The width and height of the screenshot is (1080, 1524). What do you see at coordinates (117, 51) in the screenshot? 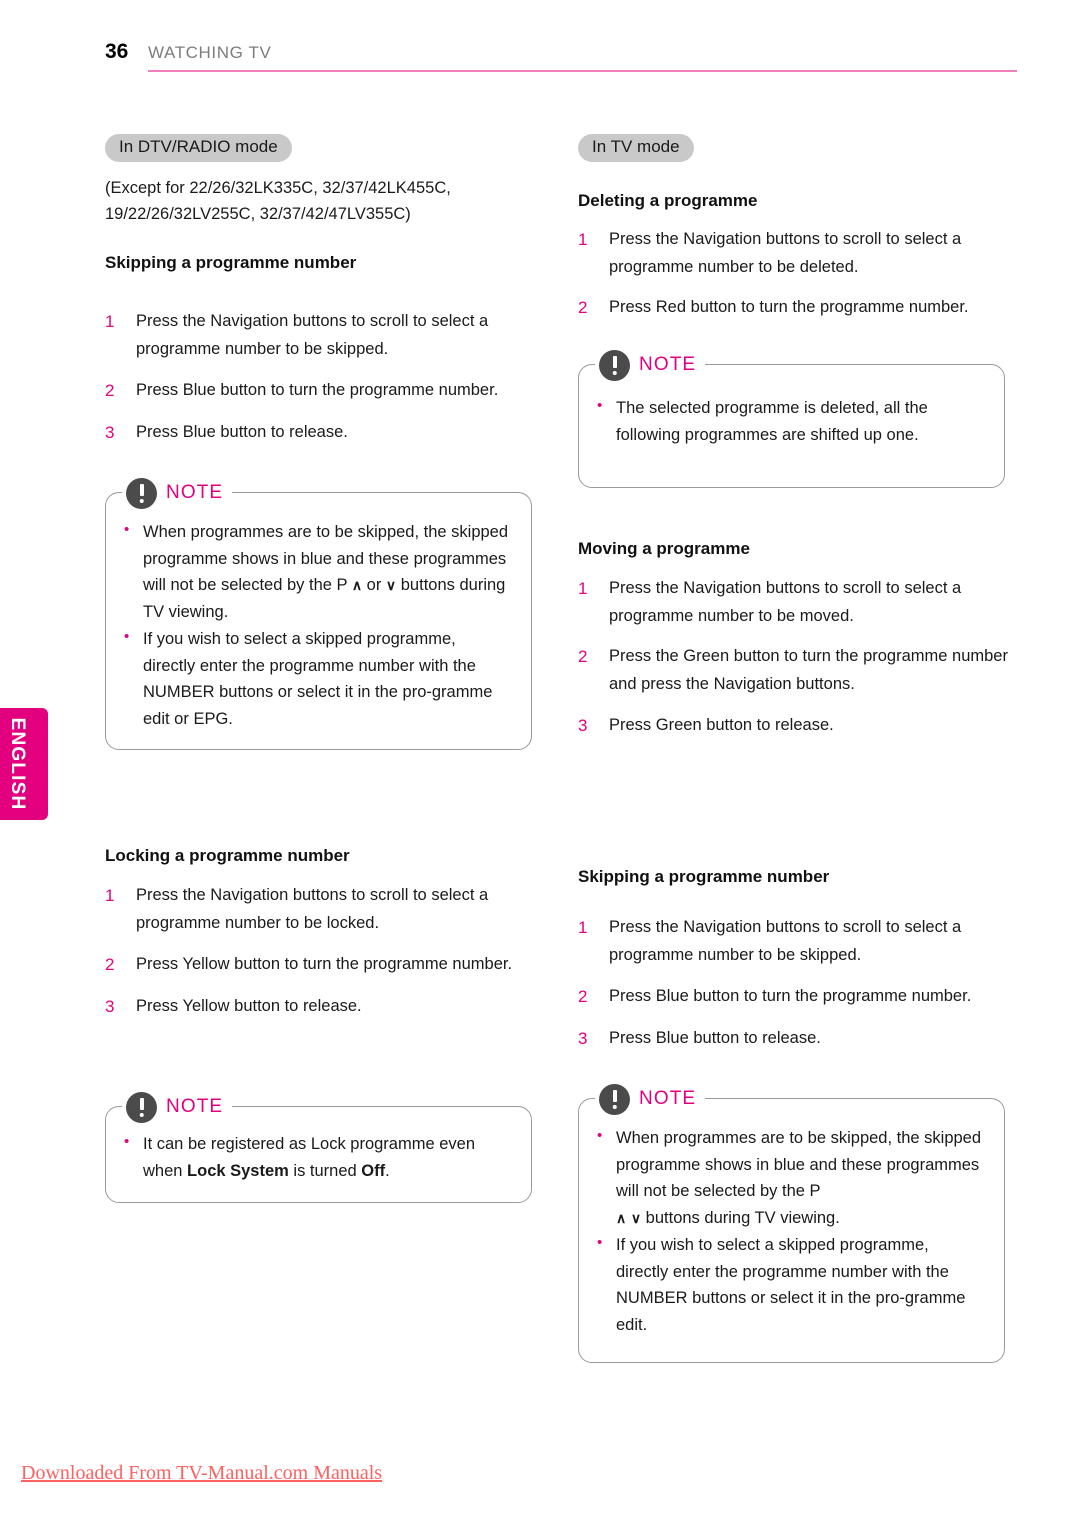
I see `page-number: 36` at bounding box center [117, 51].